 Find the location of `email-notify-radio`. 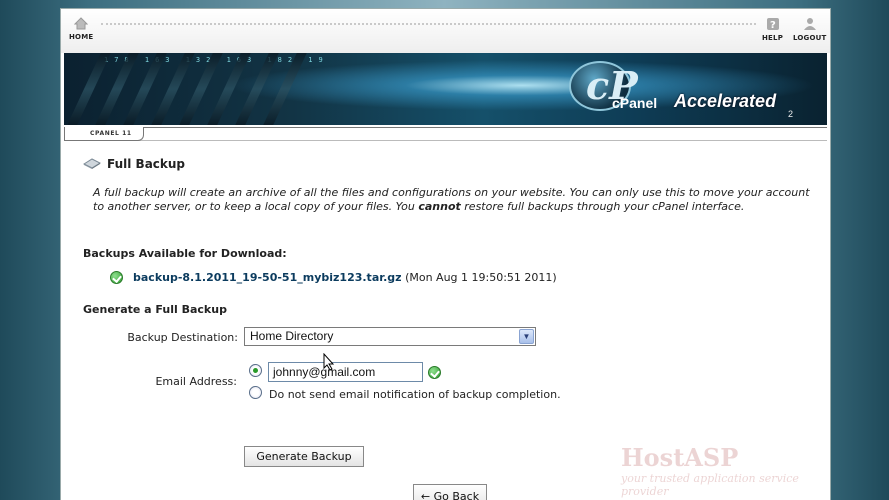

email-notify-radio is located at coordinates (255, 370).